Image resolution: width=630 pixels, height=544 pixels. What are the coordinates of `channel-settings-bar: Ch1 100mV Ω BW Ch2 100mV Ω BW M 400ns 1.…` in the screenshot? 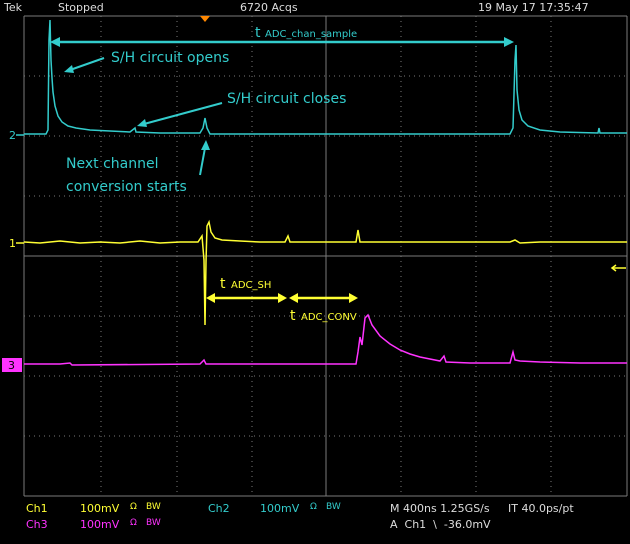 It's located at (315, 520).